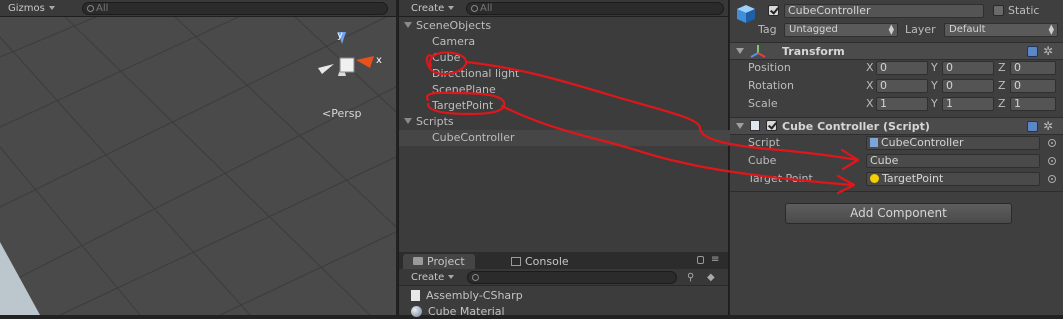  What do you see at coordinates (884, 160) in the screenshot?
I see `cube-value: Cube` at bounding box center [884, 160].